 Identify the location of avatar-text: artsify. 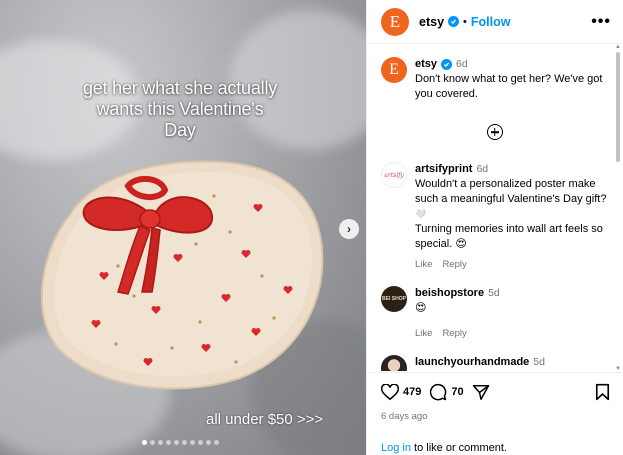
(394, 175).